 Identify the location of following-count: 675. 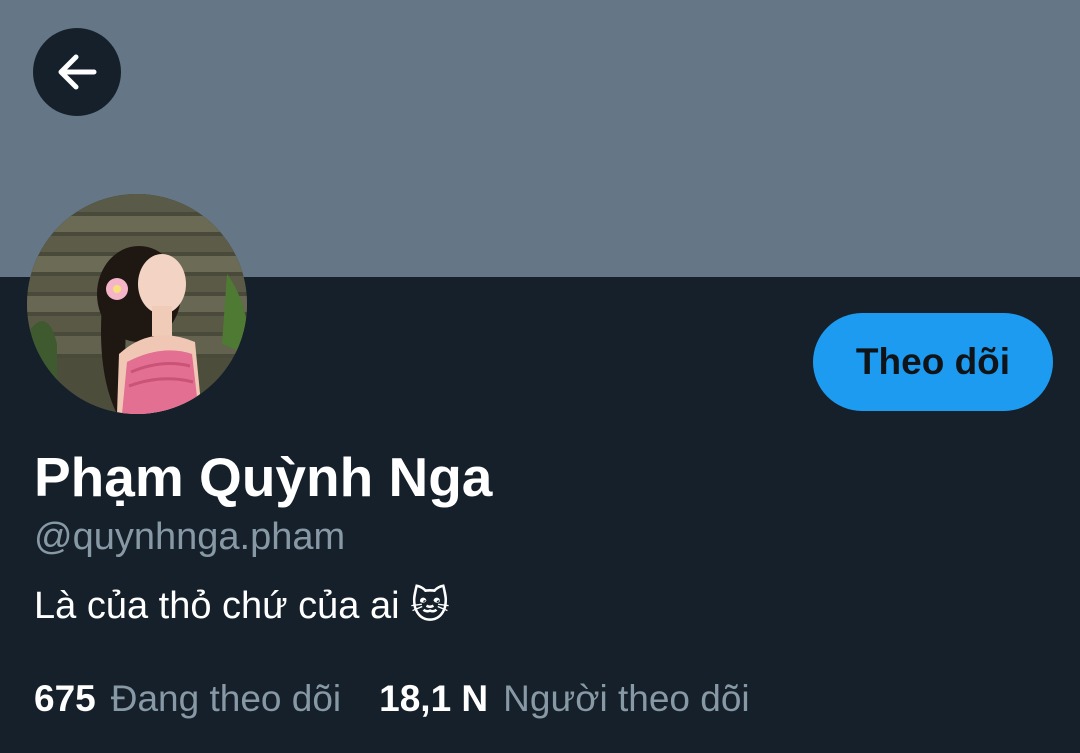
(65, 698).